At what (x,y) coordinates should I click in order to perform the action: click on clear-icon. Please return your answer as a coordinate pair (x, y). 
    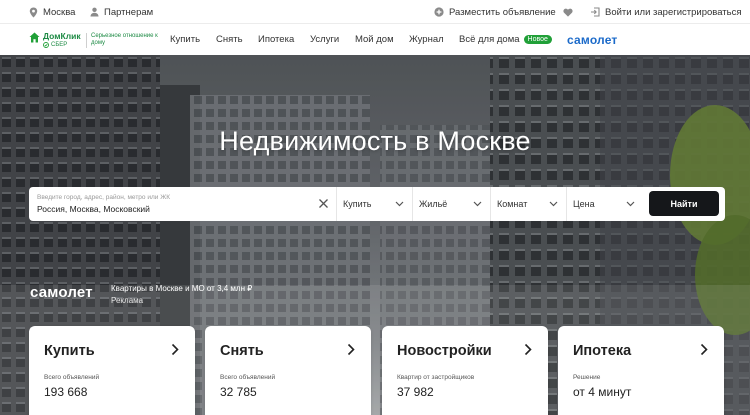
    Looking at the image, I should click on (323, 203).